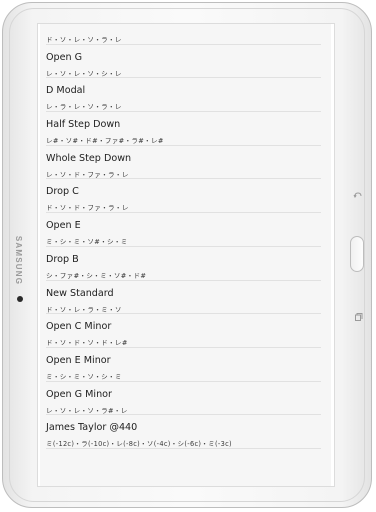 The image size is (376, 512). I want to click on tuning-title: New Standard, so click(80, 293).